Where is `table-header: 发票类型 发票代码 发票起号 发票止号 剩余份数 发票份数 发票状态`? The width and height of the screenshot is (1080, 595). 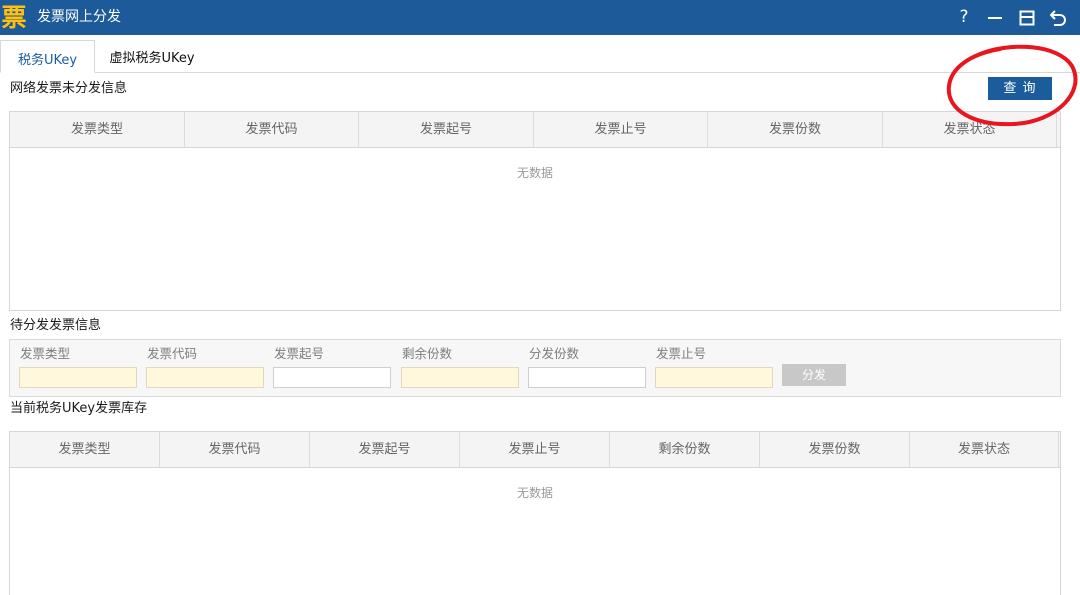
table-header: 发票类型 发票代码 发票起号 发票止号 剩余份数 发票份数 发票状态 is located at coordinates (535, 450).